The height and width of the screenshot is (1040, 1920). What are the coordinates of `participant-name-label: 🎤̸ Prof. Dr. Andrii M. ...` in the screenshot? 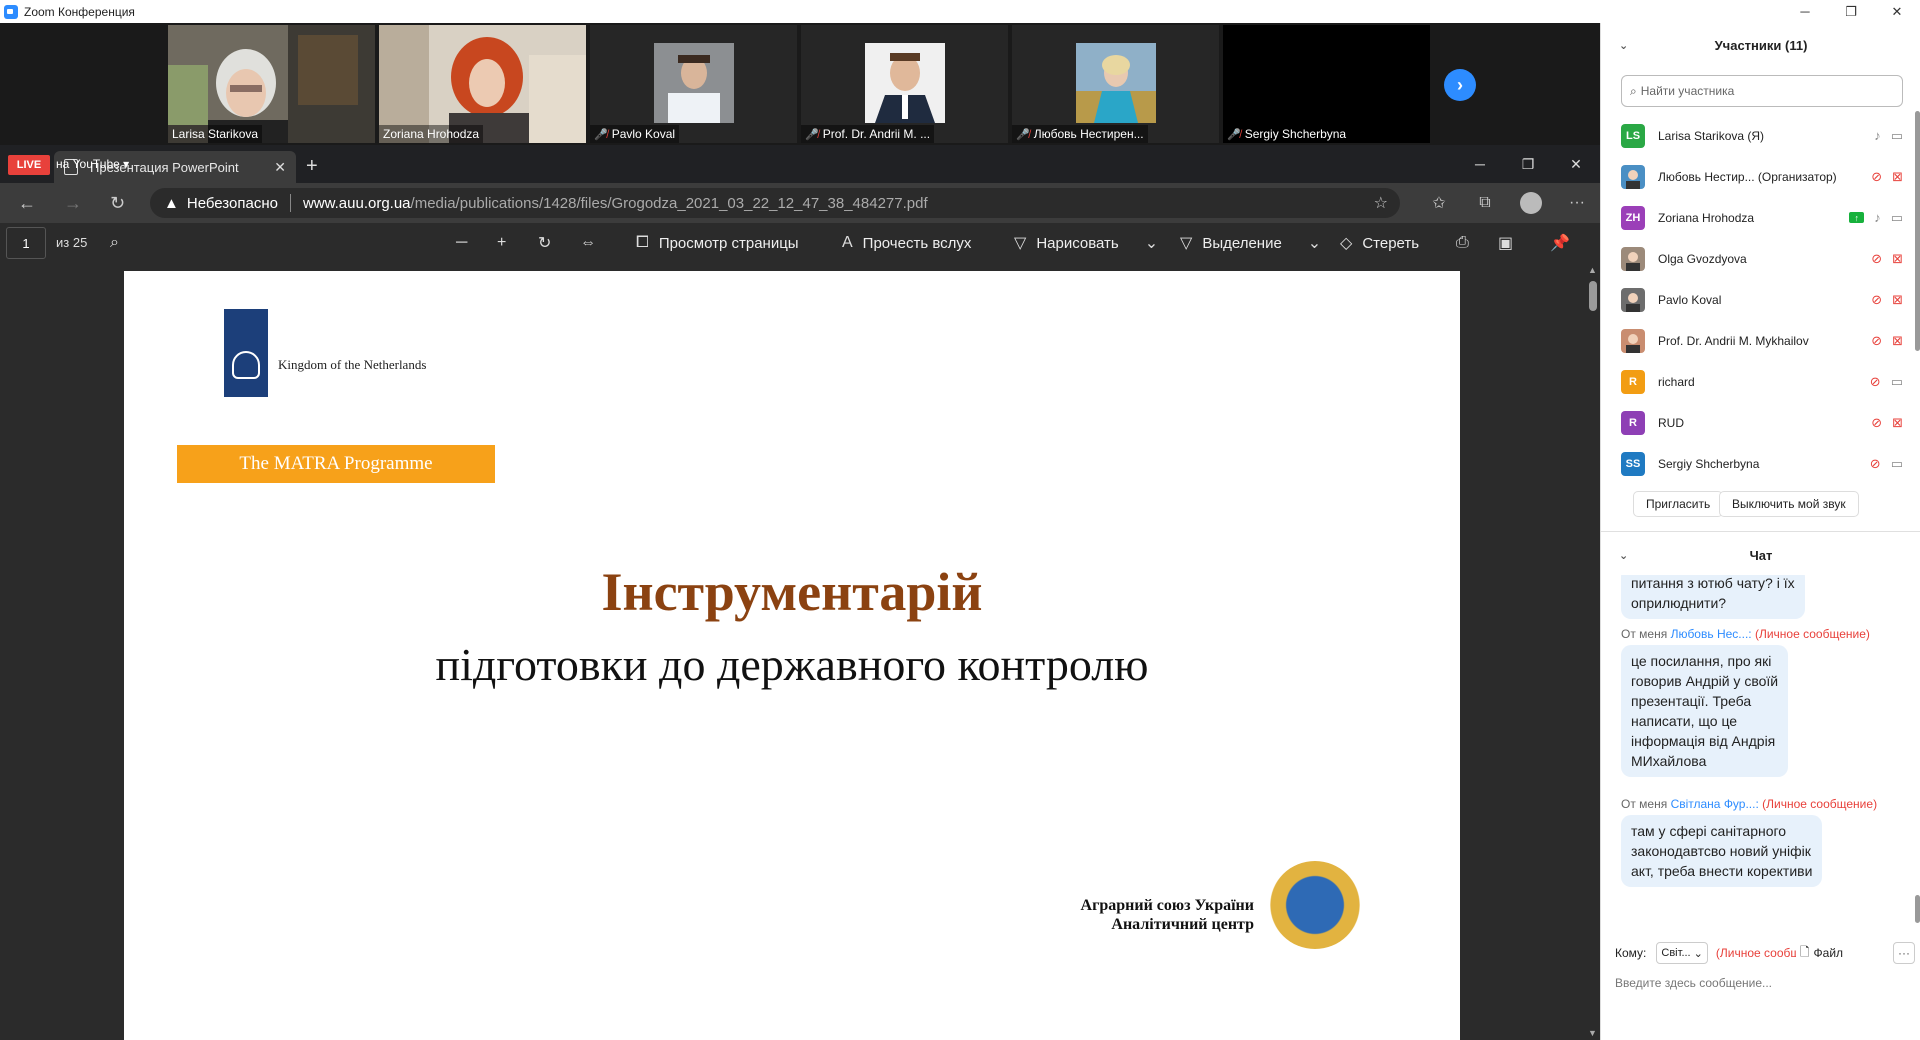 It's located at (868, 134).